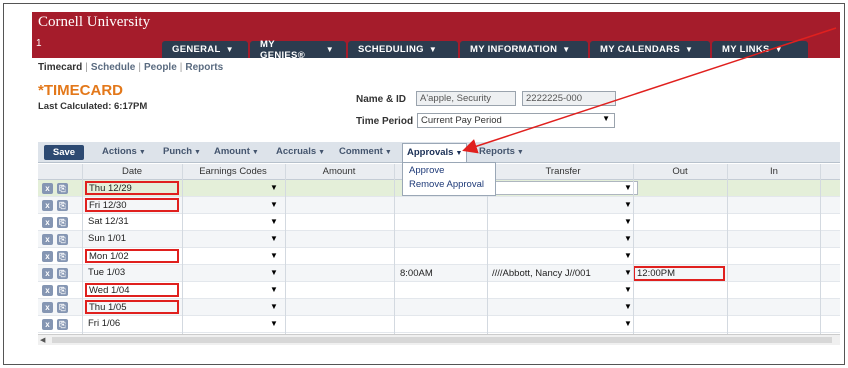  What do you see at coordinates (449, 184) in the screenshot?
I see `remove-approval-menu-item: Remove Approval` at bounding box center [449, 184].